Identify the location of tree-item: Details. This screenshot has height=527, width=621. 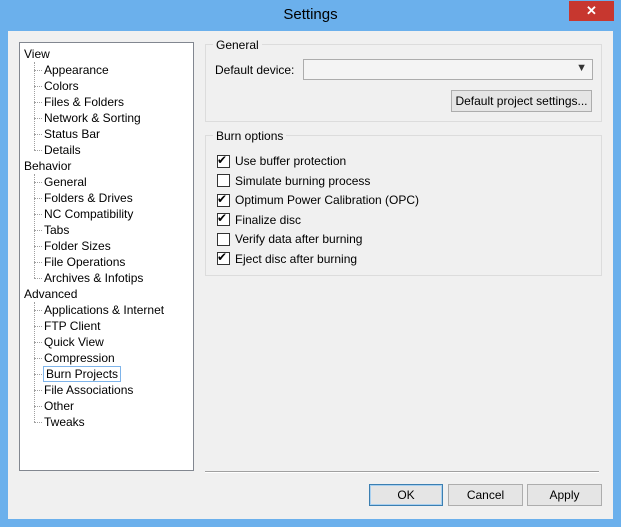
(62, 150).